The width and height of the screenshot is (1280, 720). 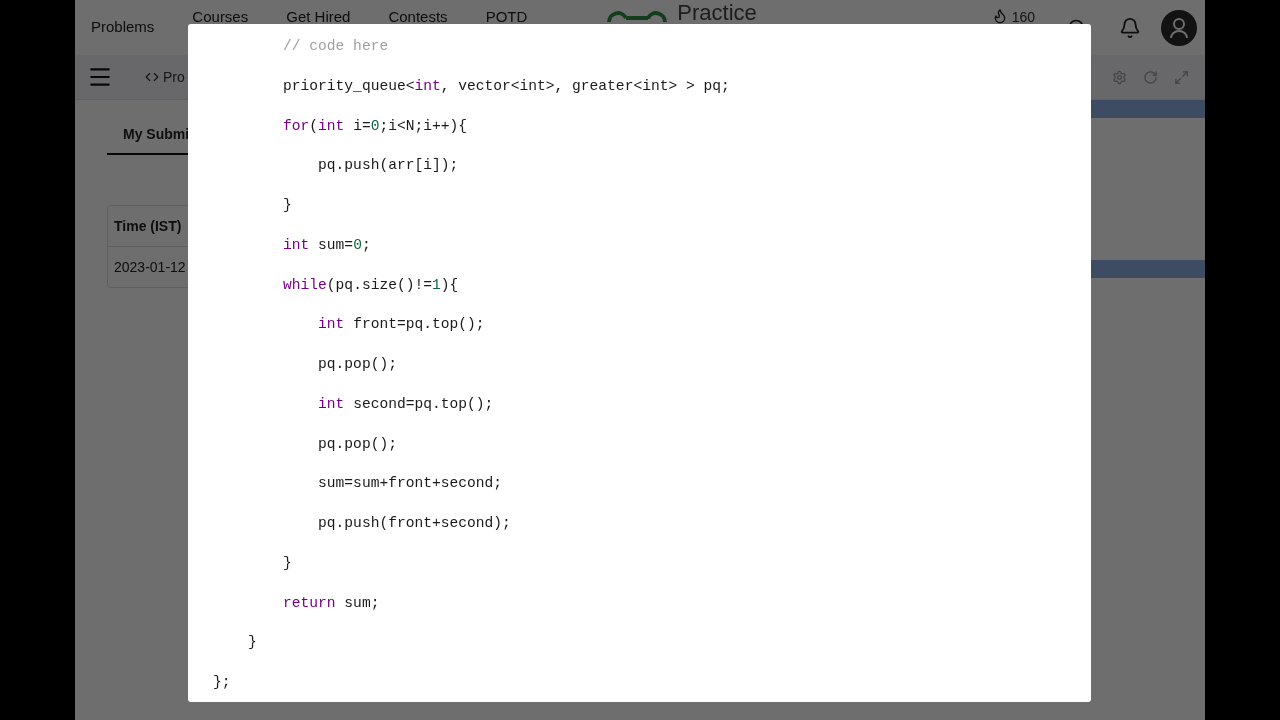 I want to click on code-line: // code here, so click(x=335, y=46).